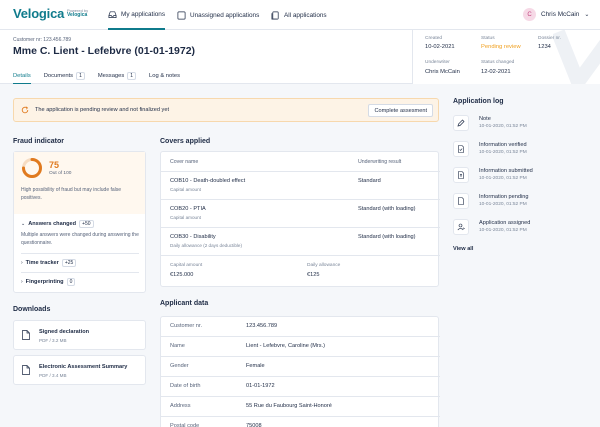  What do you see at coordinates (185, 425) in the screenshot?
I see `field-label: Postal code` at bounding box center [185, 425].